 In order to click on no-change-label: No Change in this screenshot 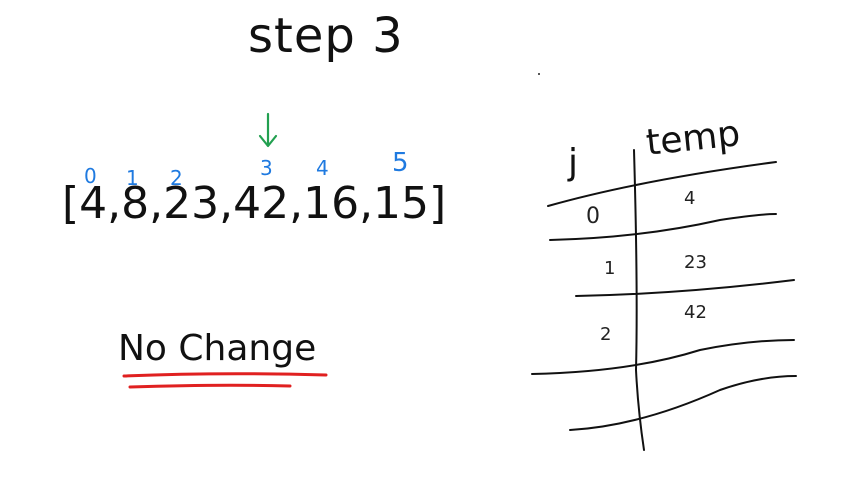, I will do `click(217, 348)`.